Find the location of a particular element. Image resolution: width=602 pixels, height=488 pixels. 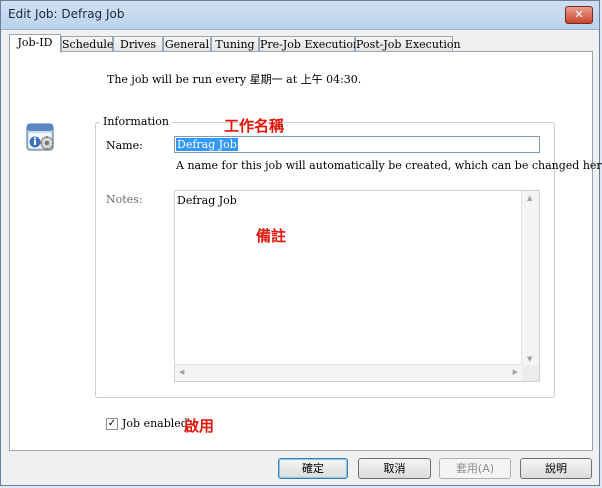

job-enabled-label: Job enabled is located at coordinates (155, 423).